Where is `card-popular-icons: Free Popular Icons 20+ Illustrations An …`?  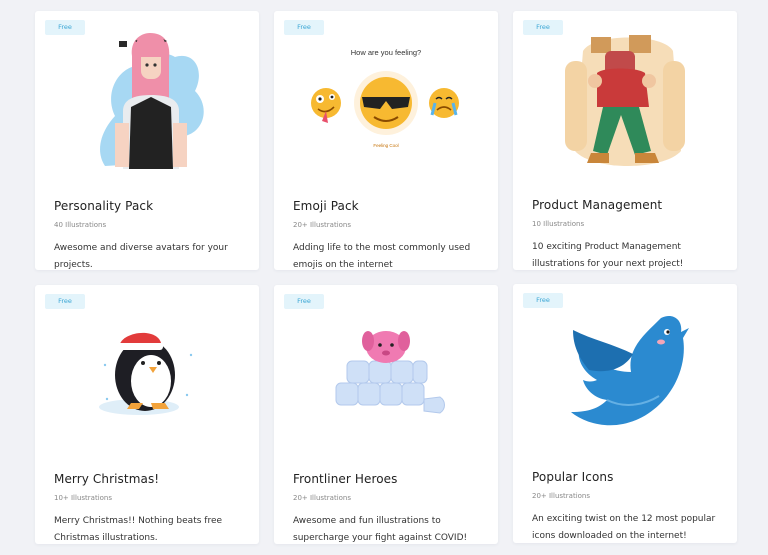
card-popular-icons: Free Popular Icons 20+ Illustrations An … is located at coordinates (625, 413).